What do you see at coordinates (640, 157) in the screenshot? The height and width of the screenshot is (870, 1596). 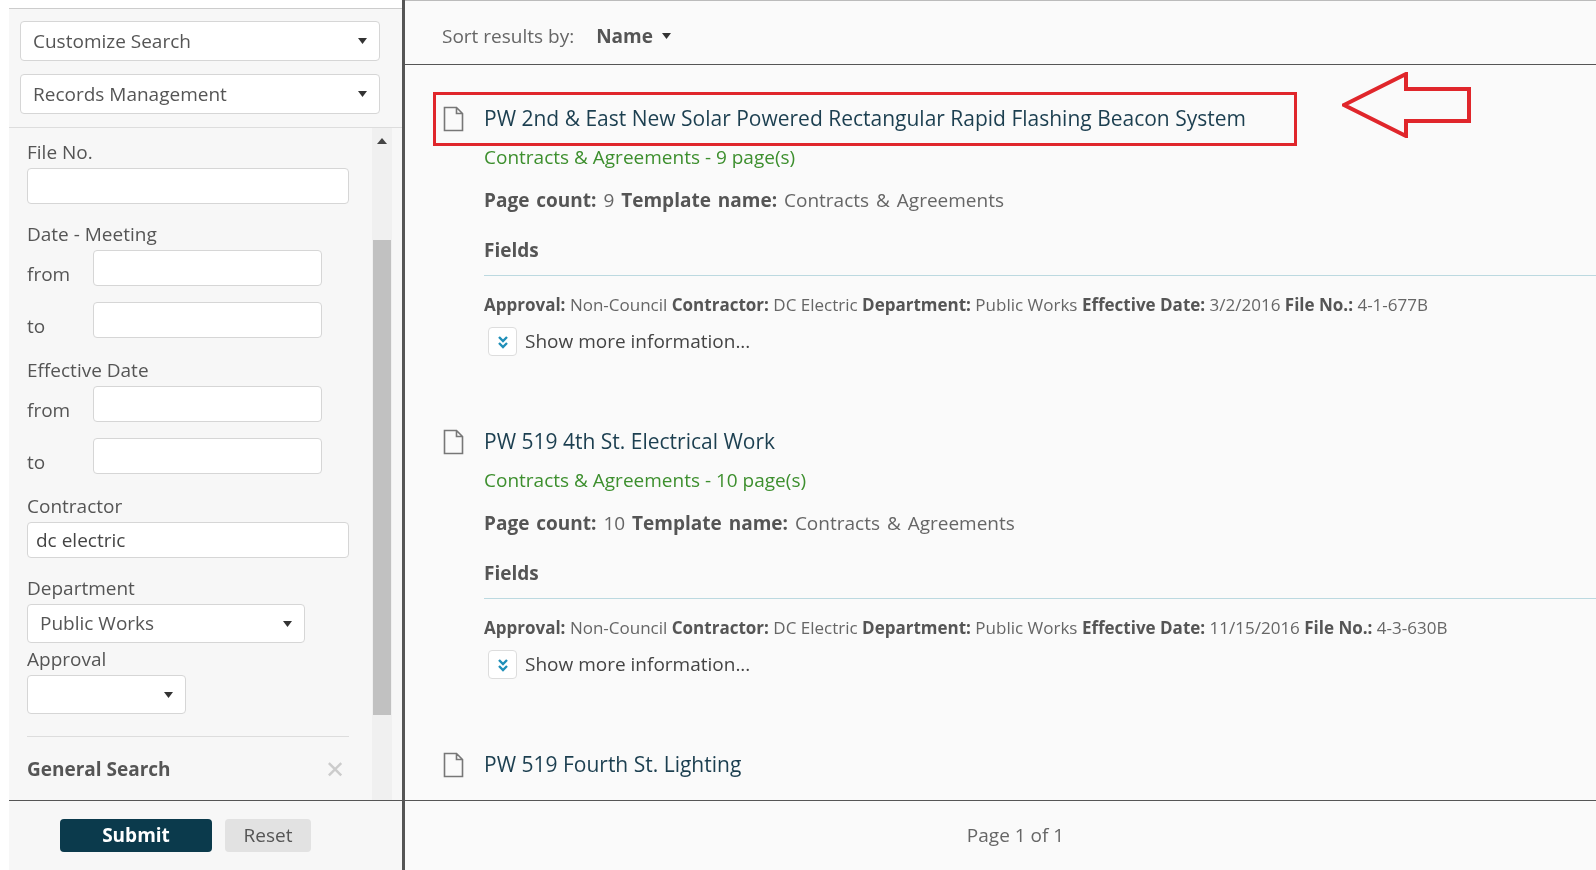 I see `result-subtitle: Contracts & Agreements - 9 page(s)` at bounding box center [640, 157].